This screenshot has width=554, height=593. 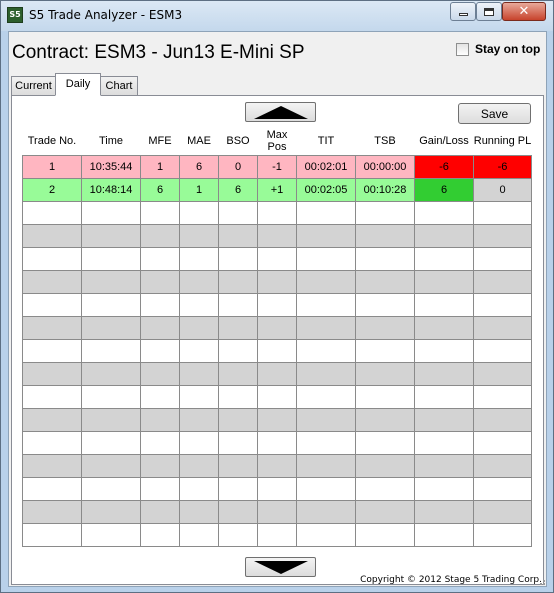 What do you see at coordinates (444, 141) in the screenshot?
I see `column-header: Gain/Loss` at bounding box center [444, 141].